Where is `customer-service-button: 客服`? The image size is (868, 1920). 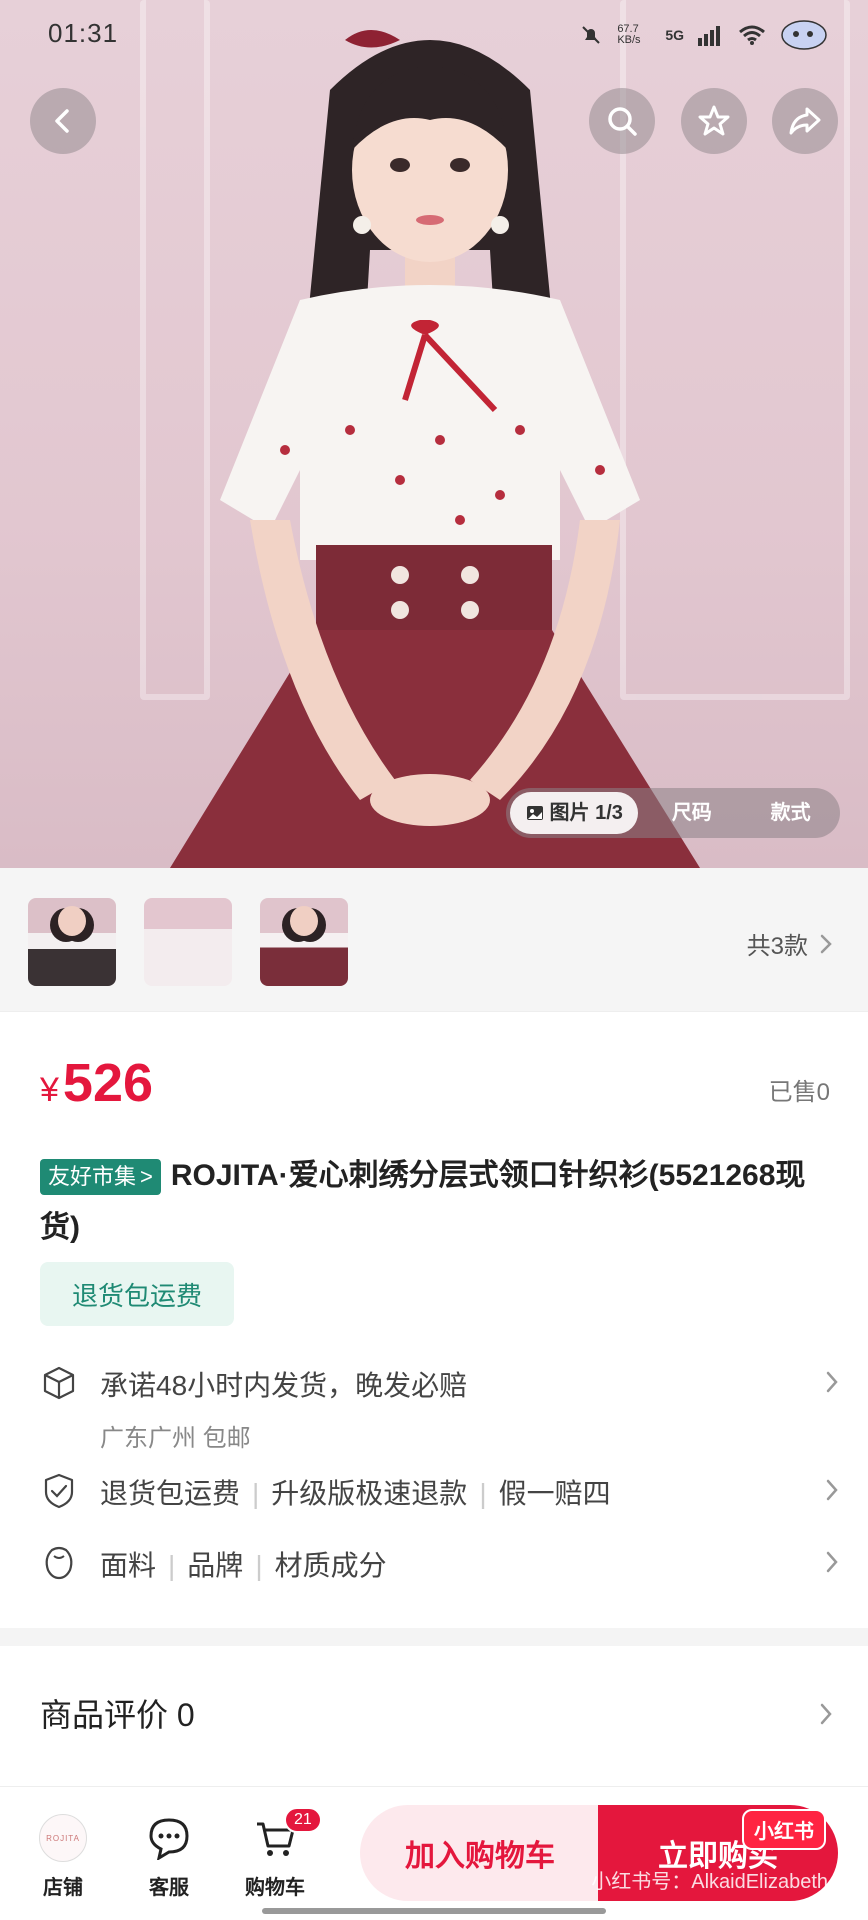
customer-service-button: 客服 is located at coordinates (169, 1856).